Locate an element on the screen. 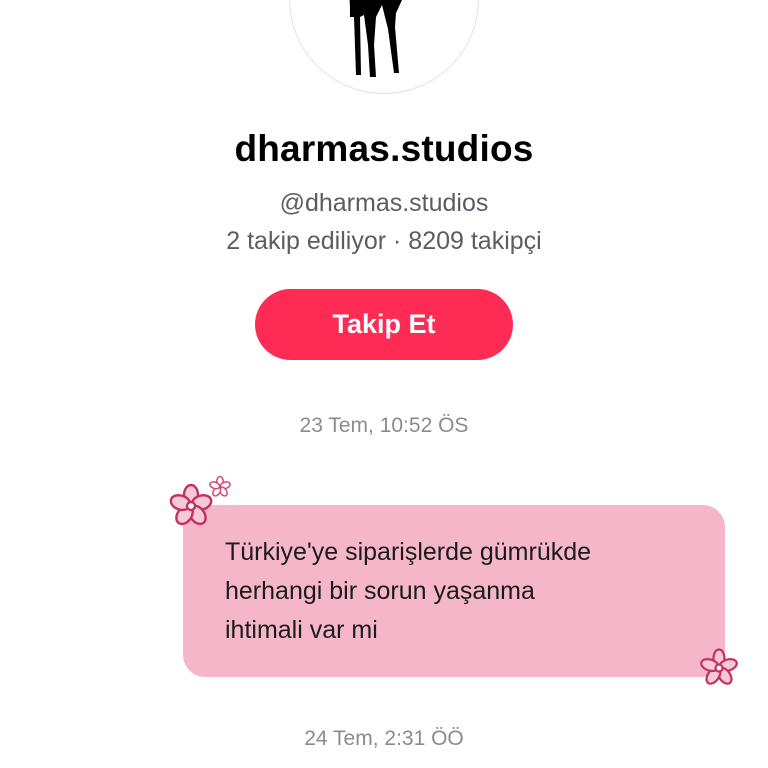  message-timestamp: 24 Tem, 2:31 ÖÖ is located at coordinates (384, 738).